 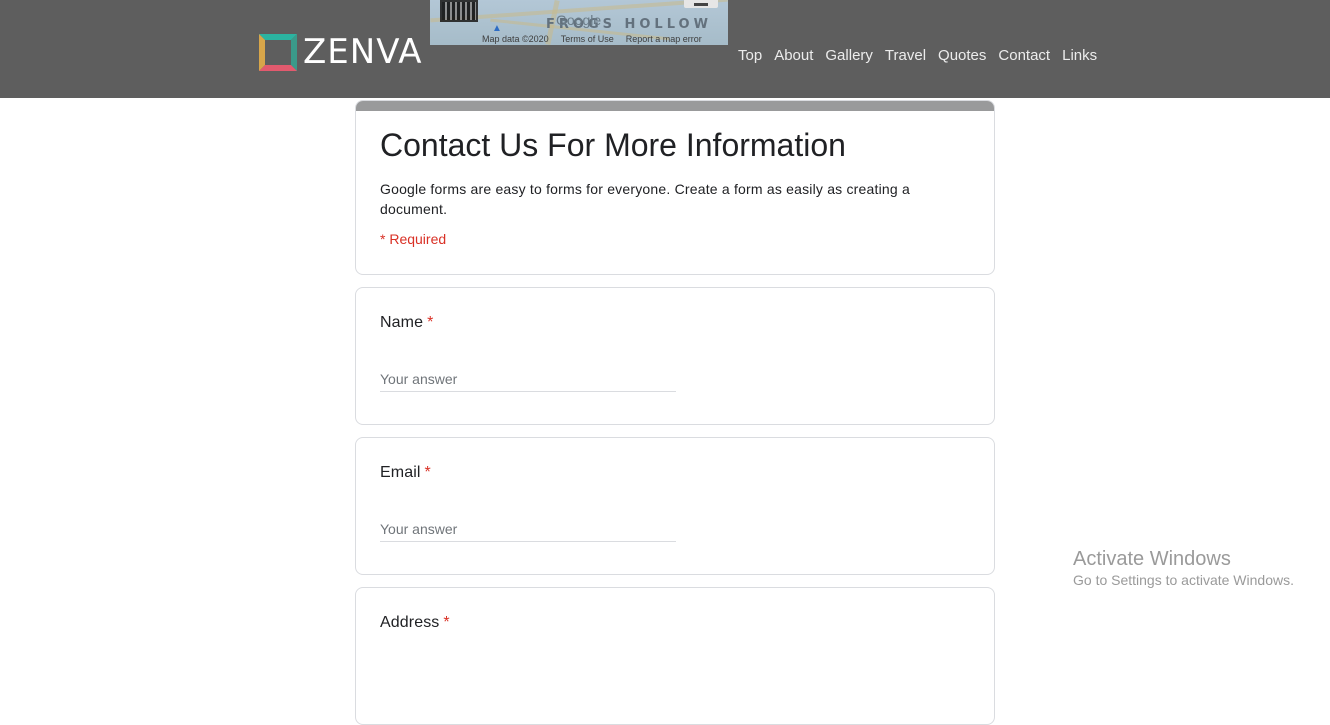 I want to click on nav-about: About, so click(x=793, y=55).